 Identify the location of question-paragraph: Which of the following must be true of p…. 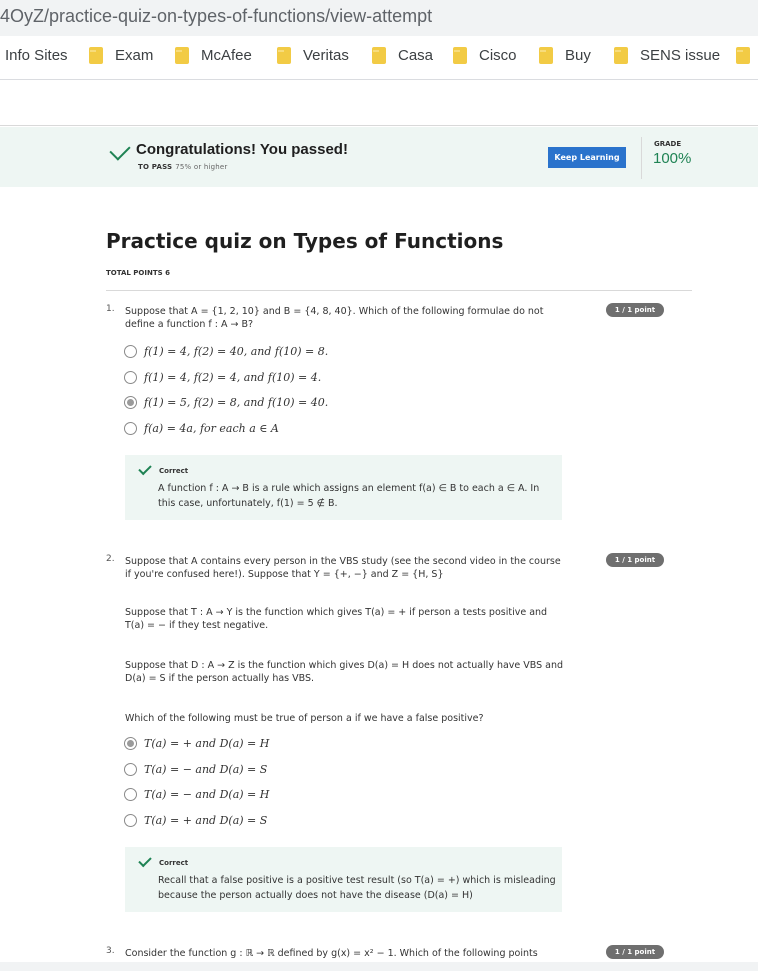
(304, 718).